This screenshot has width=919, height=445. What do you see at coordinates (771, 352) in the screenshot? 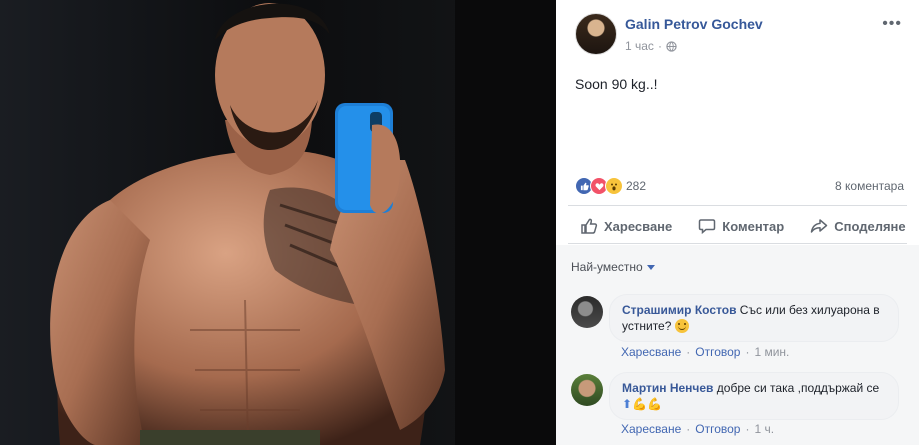
I see `comment-time: 1 мин.` at bounding box center [771, 352].